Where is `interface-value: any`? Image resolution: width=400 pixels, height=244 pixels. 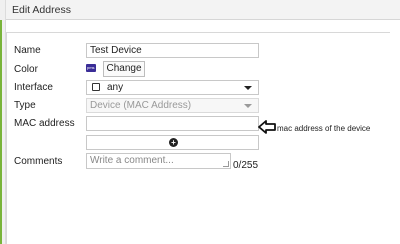 interface-value: any is located at coordinates (115, 87).